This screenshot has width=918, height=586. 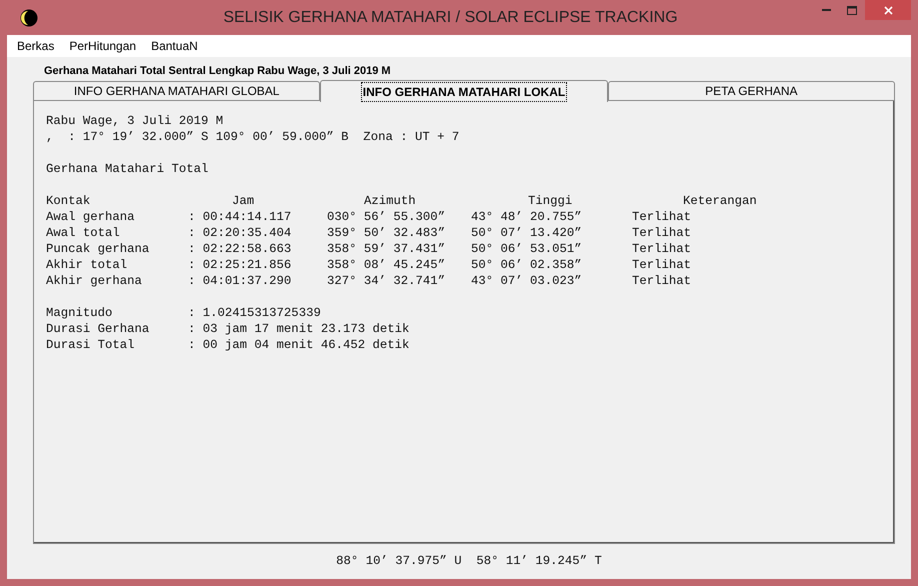 What do you see at coordinates (240, 281) in the screenshot?
I see `table-cell: : 04:01:37.290` at bounding box center [240, 281].